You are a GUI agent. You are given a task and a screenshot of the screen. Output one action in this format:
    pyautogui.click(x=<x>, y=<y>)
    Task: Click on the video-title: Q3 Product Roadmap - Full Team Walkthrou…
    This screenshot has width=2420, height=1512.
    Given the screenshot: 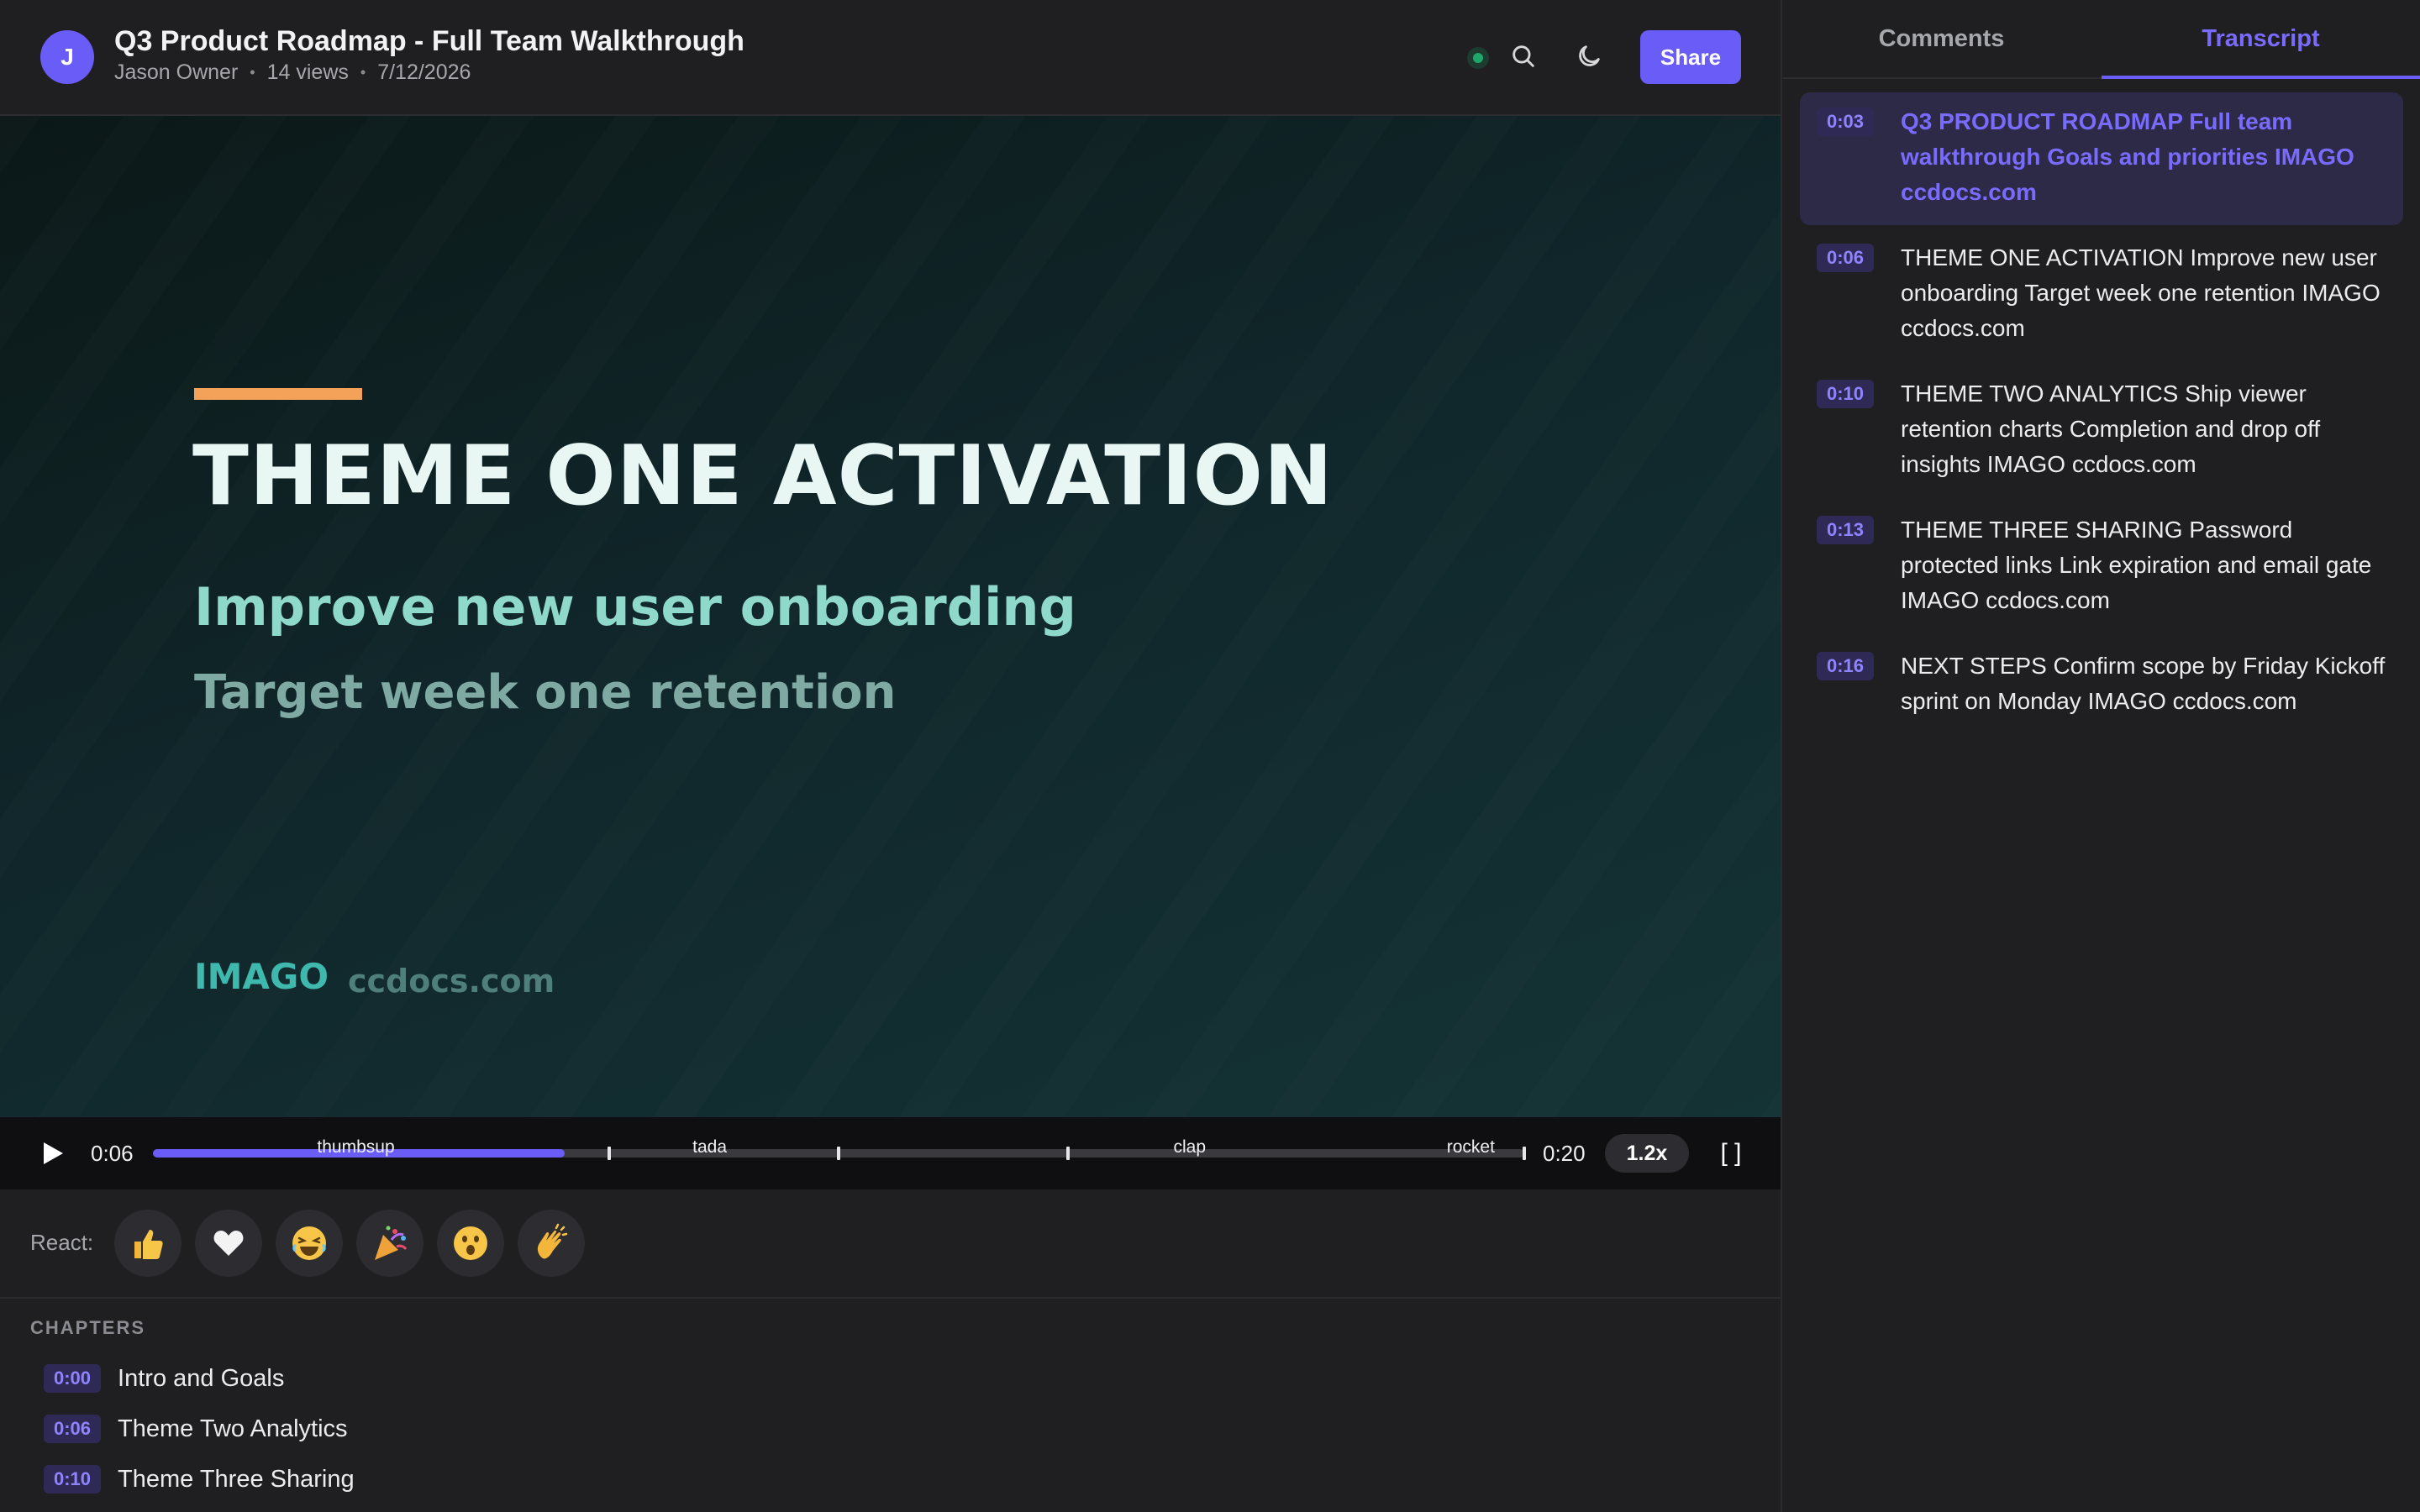 What is the action you would take?
    pyautogui.click(x=429, y=41)
    